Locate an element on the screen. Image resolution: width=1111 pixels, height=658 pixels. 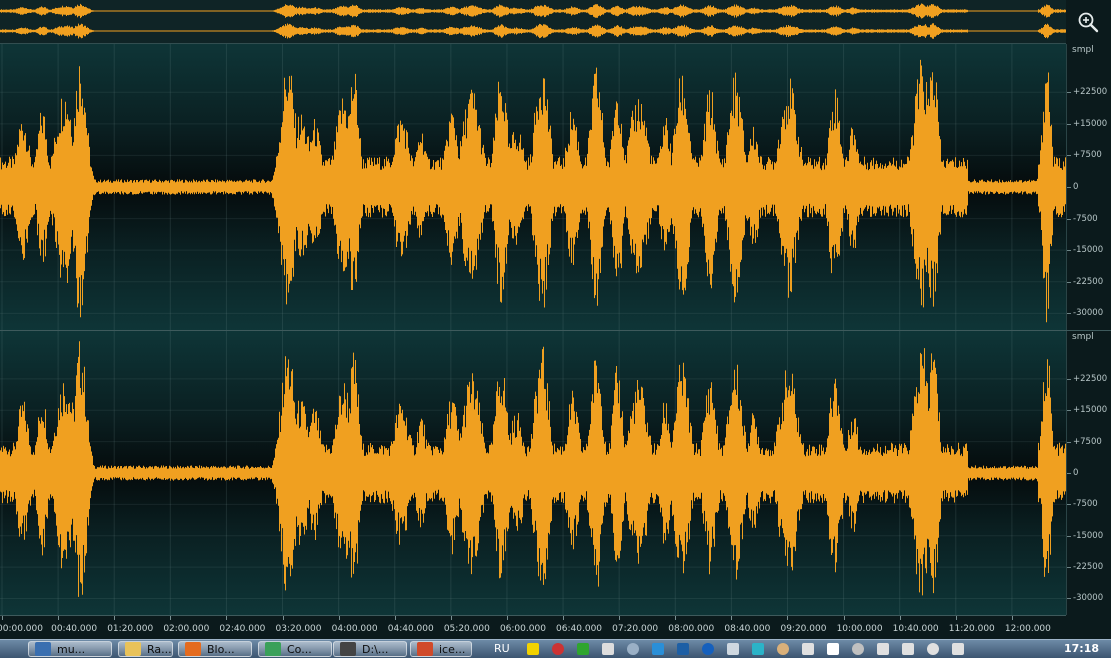
arrow-icon is located at coordinates (583, 649).